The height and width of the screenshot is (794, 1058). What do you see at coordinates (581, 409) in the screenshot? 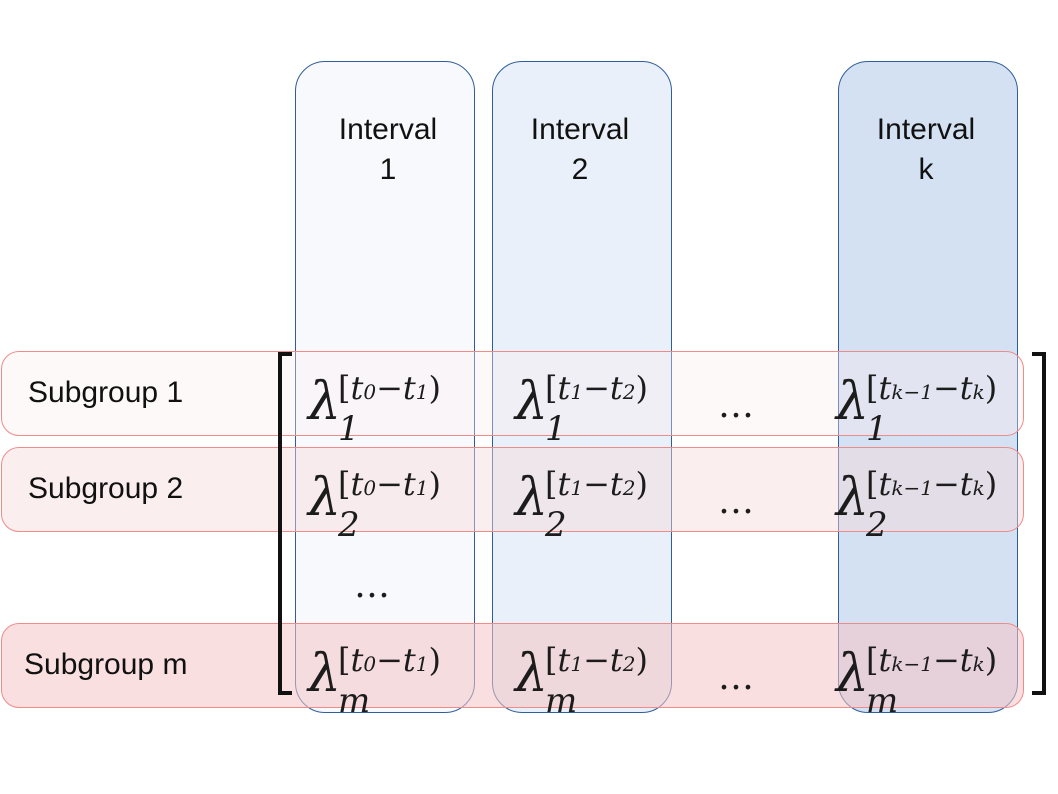
I see `lambda-entry: λ 1 [t1−t2)` at bounding box center [581, 409].